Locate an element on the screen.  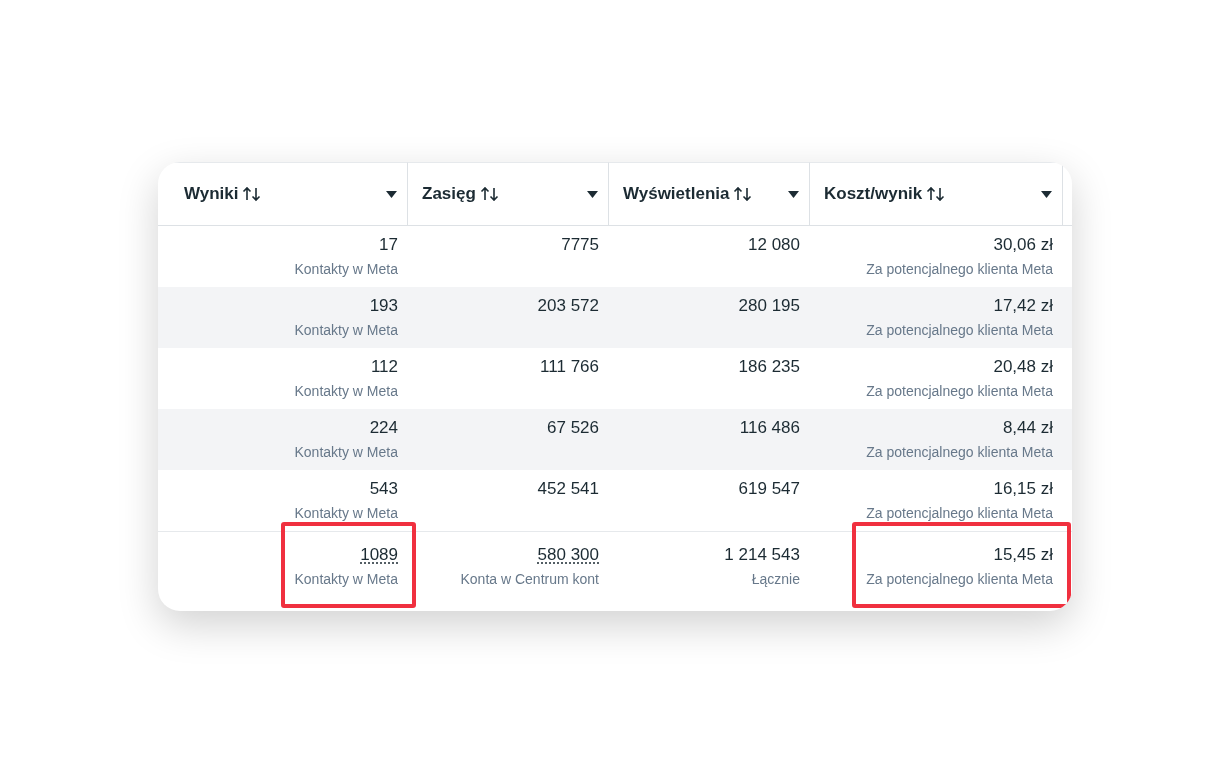
table-cell: 16,15 zł is located at coordinates (1023, 489).